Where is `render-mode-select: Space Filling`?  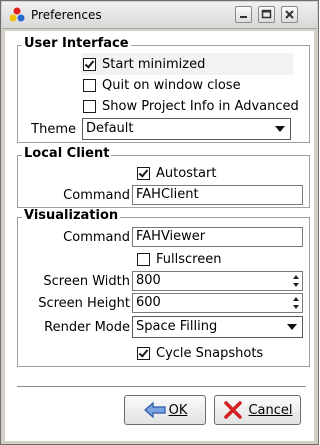
render-mode-select: Space Filling is located at coordinates (217, 327).